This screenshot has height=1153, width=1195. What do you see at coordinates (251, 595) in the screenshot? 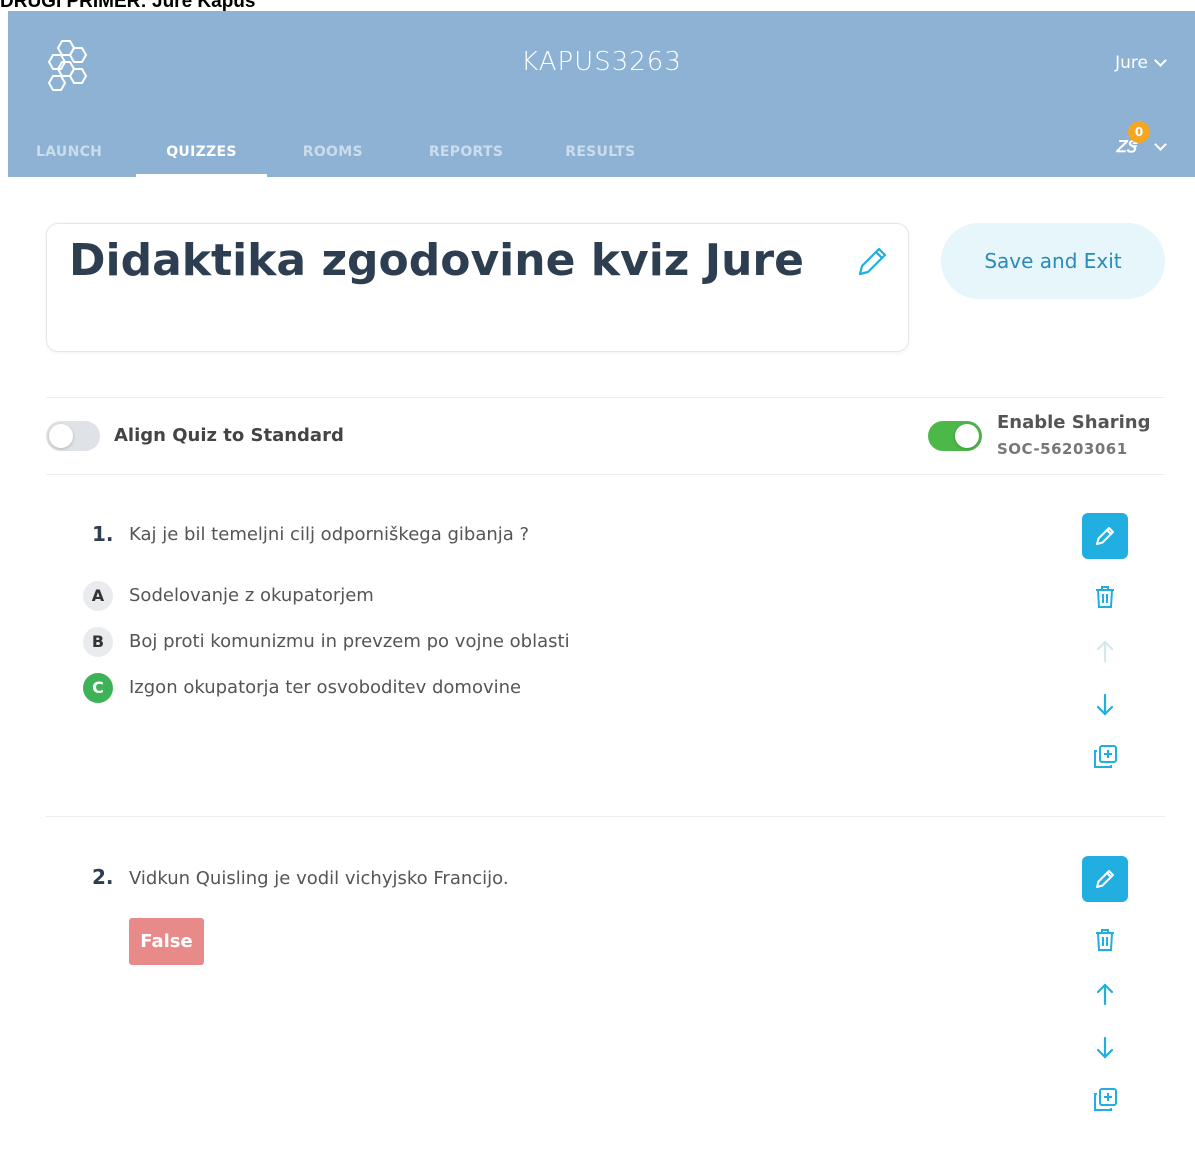
I see `option-text: Sodelovanje z okupatorjem` at bounding box center [251, 595].